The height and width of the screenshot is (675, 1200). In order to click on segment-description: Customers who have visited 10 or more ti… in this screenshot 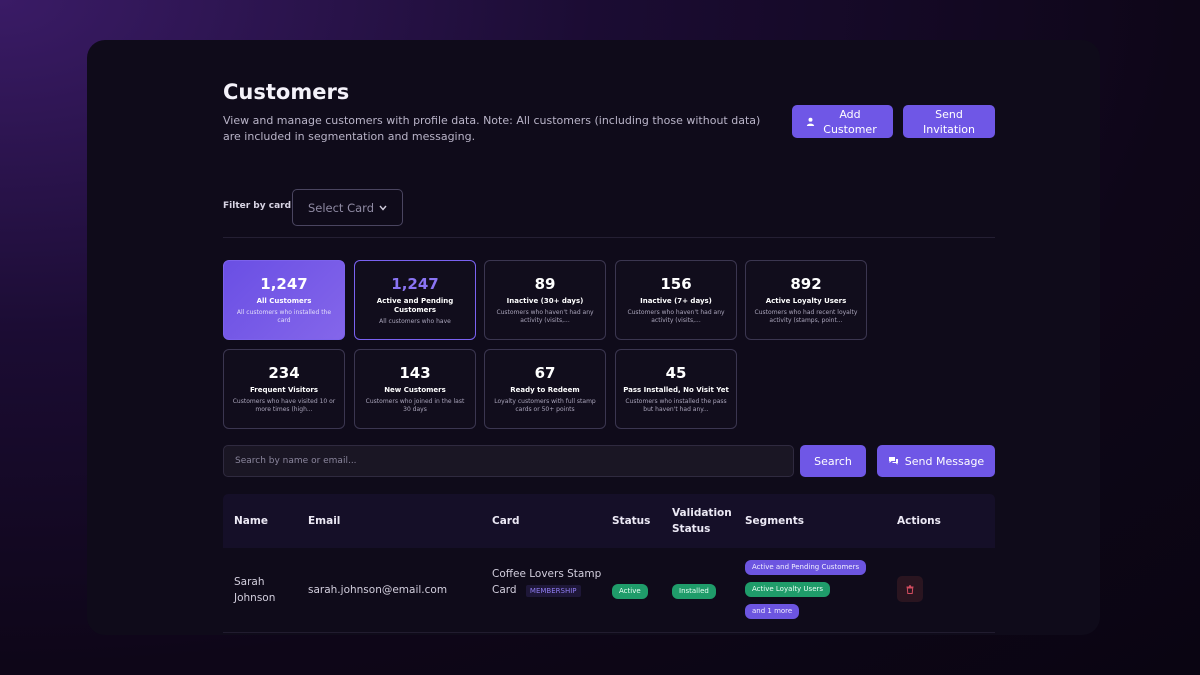, I will do `click(284, 405)`.